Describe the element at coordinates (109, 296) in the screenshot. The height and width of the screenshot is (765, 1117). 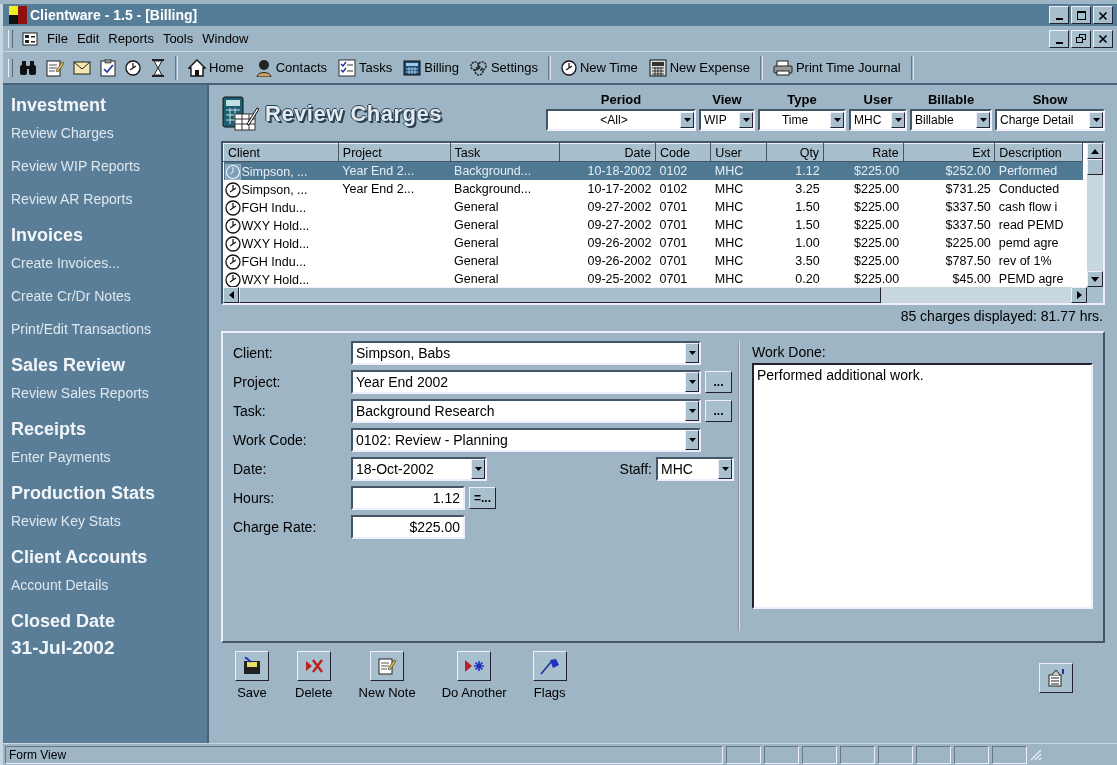
I see `sidebar-link: Create Cr/Dr Notes` at that location.